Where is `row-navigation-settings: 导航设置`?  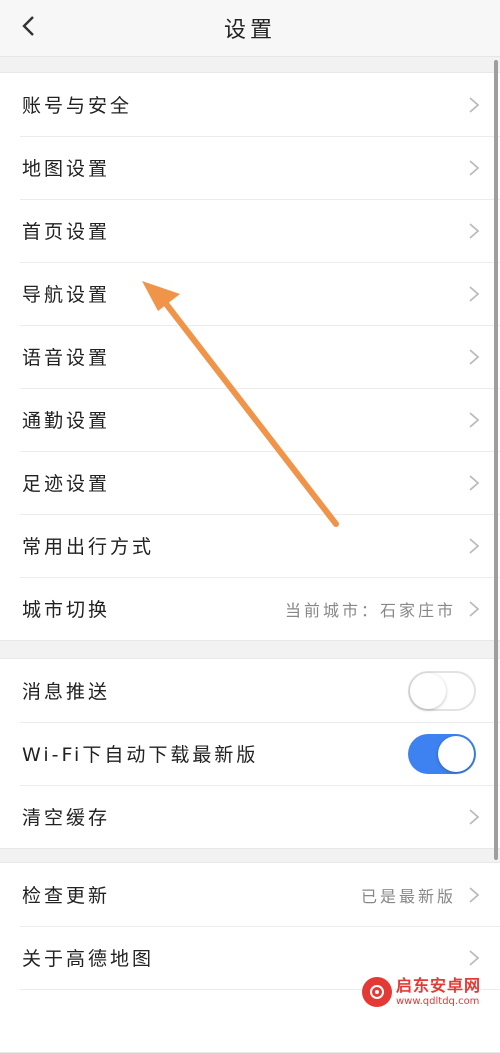 row-navigation-settings: 导航设置 is located at coordinates (250, 293).